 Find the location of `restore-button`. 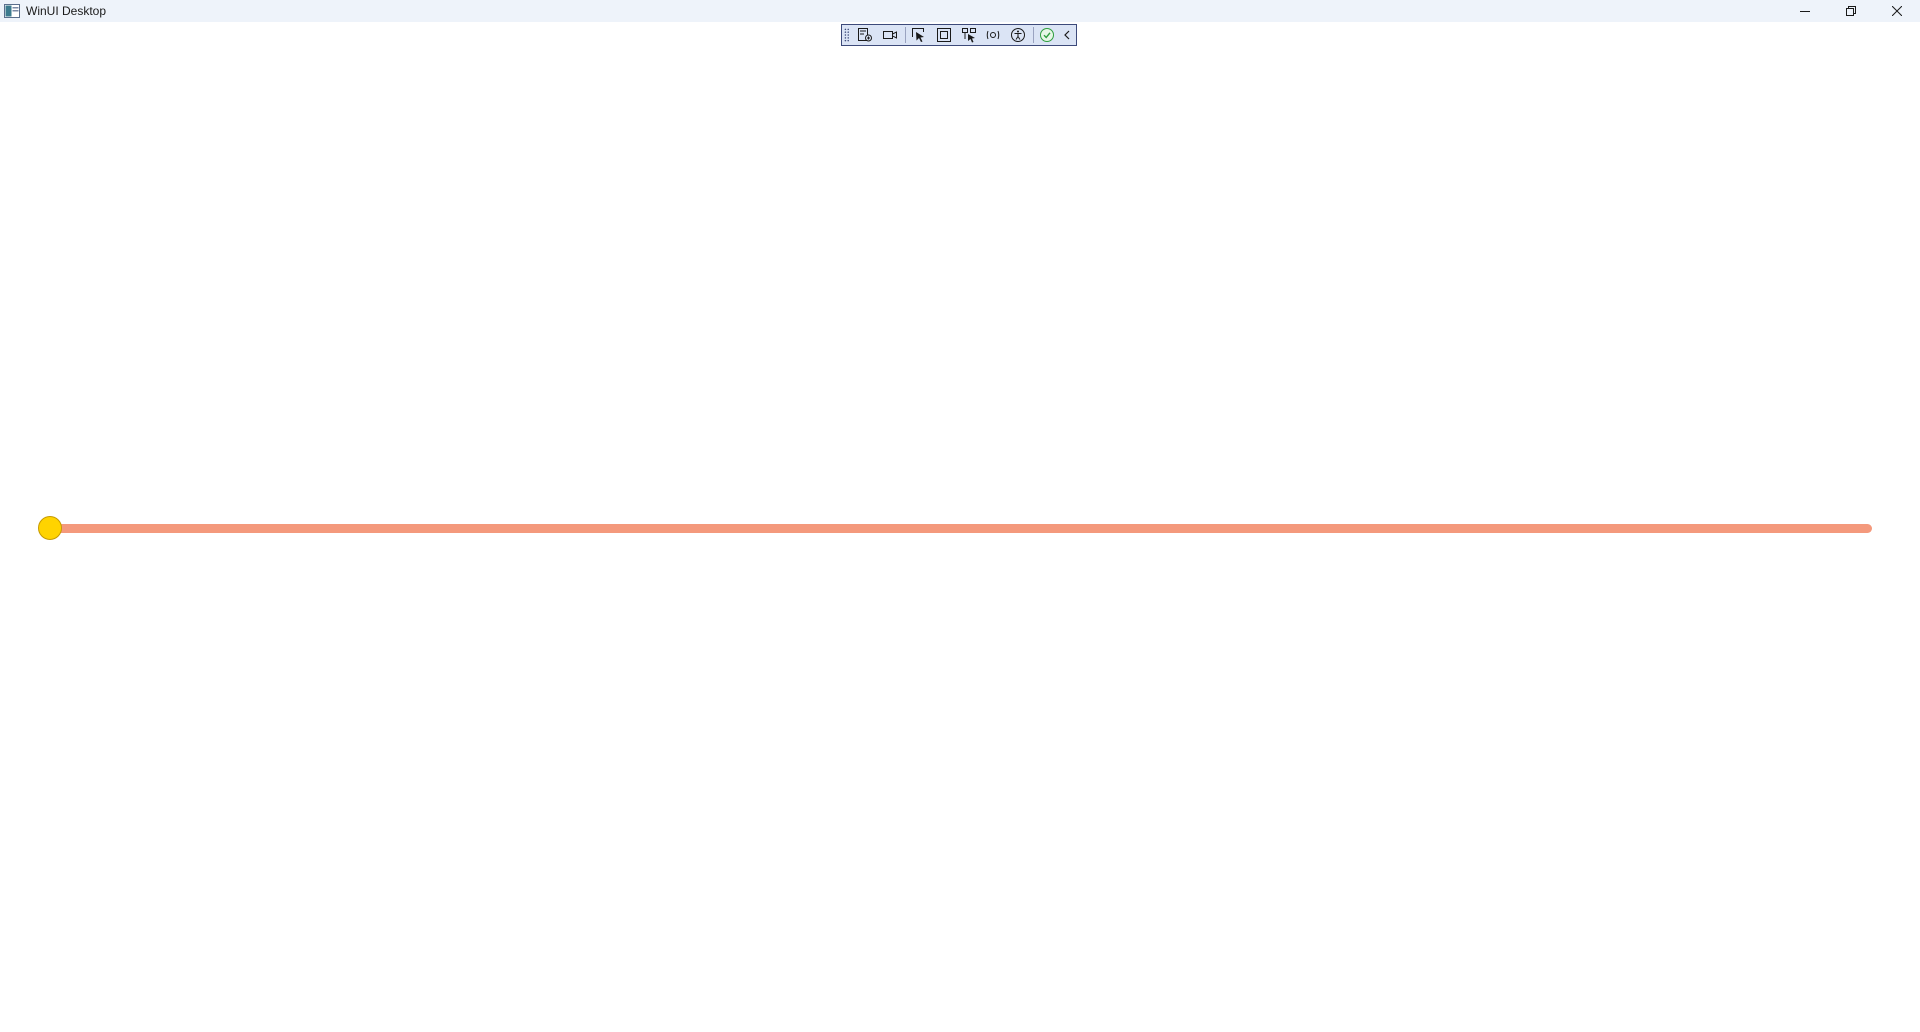

restore-button is located at coordinates (1851, 11).